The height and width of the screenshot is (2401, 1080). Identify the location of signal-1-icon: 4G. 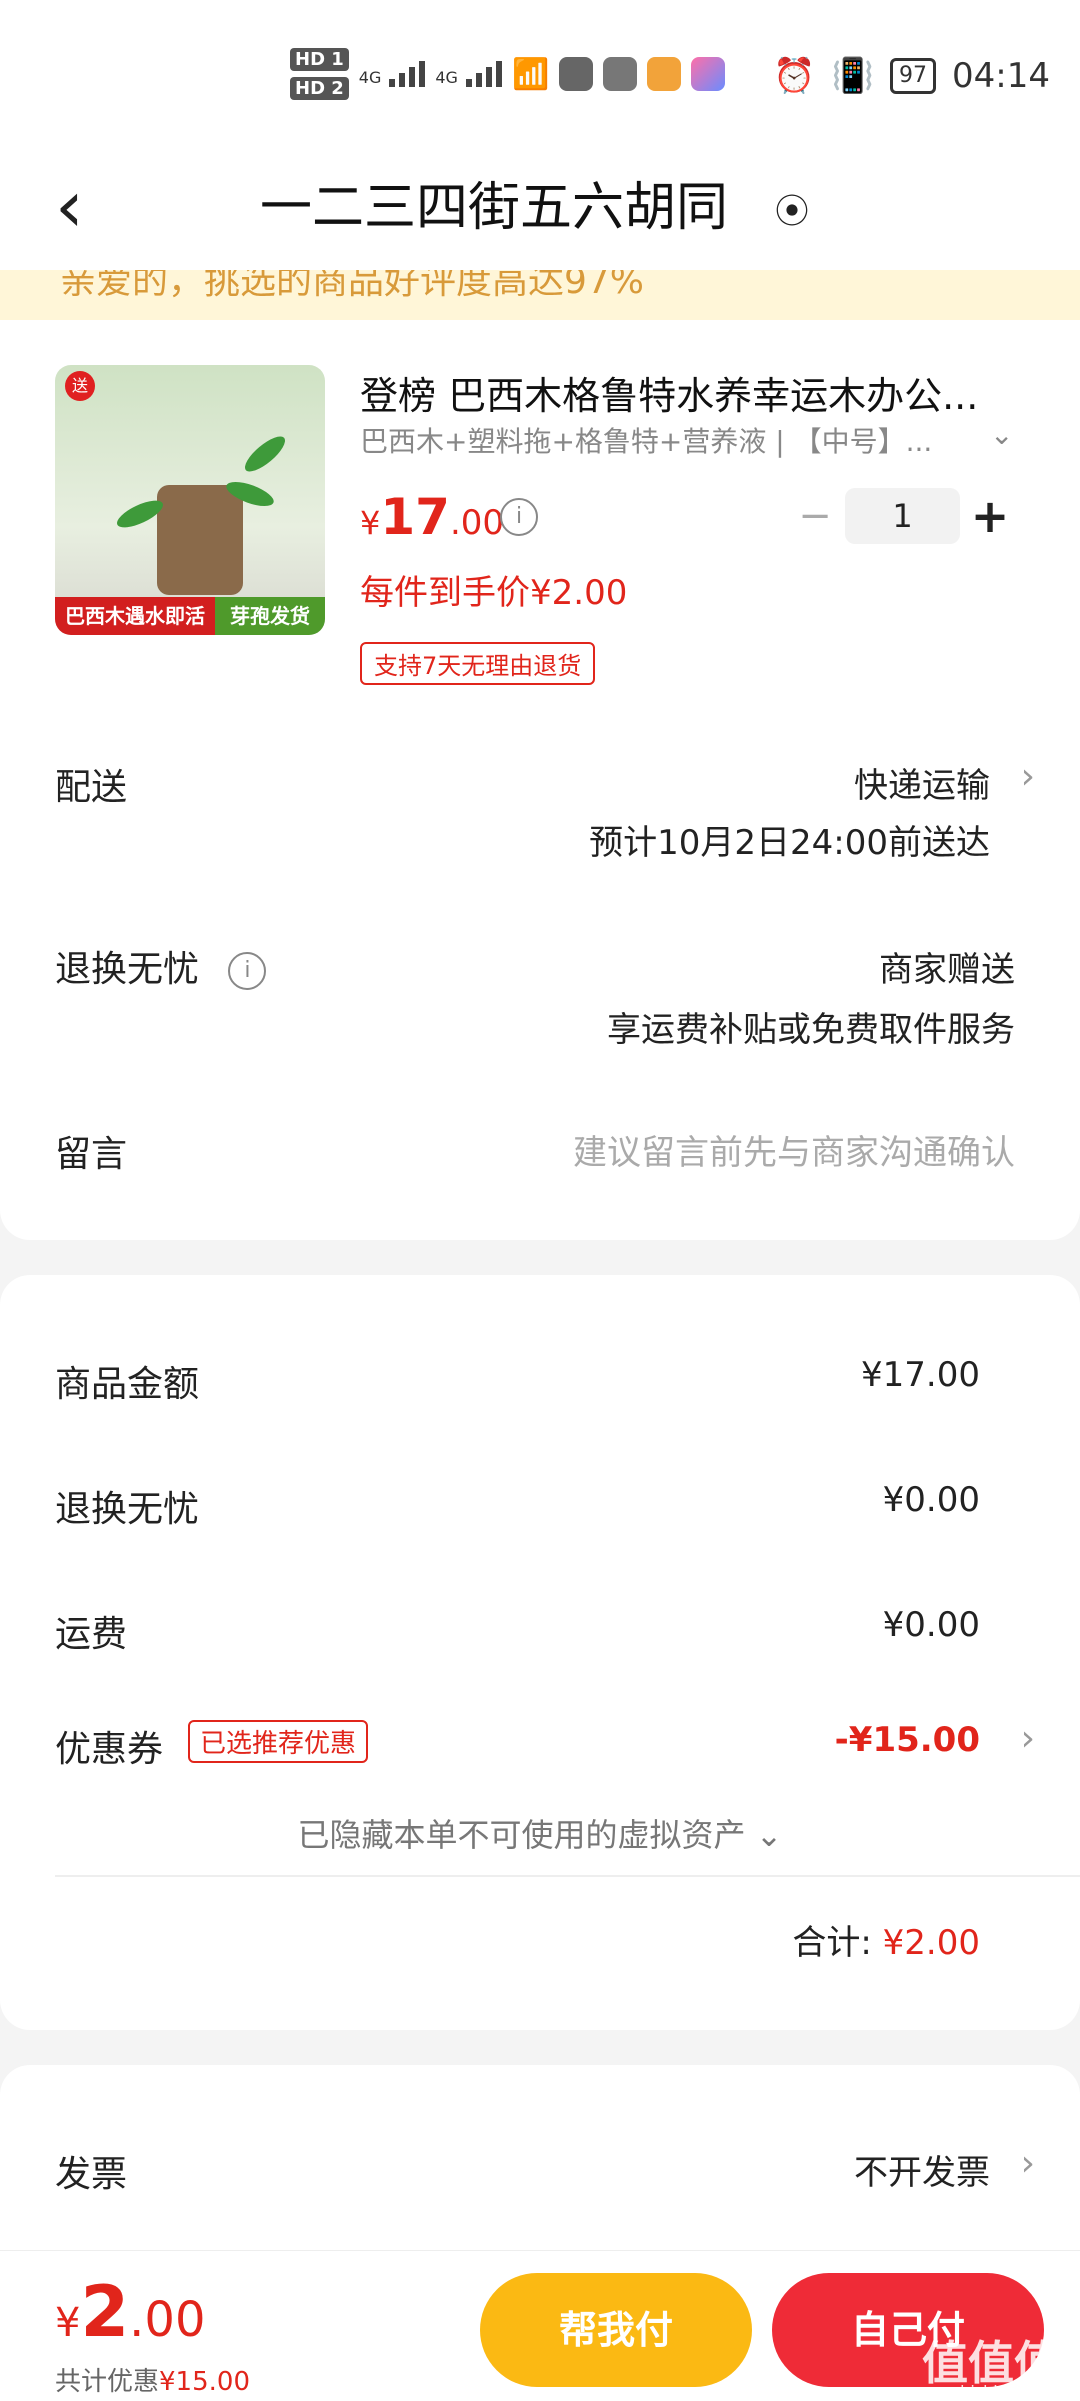
(392, 74).